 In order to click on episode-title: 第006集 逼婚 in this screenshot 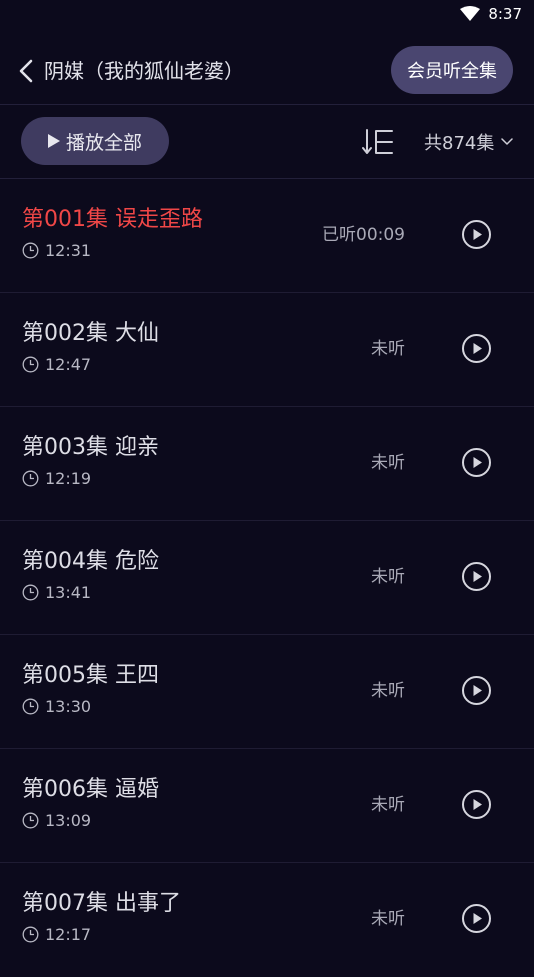, I will do `click(90, 789)`.